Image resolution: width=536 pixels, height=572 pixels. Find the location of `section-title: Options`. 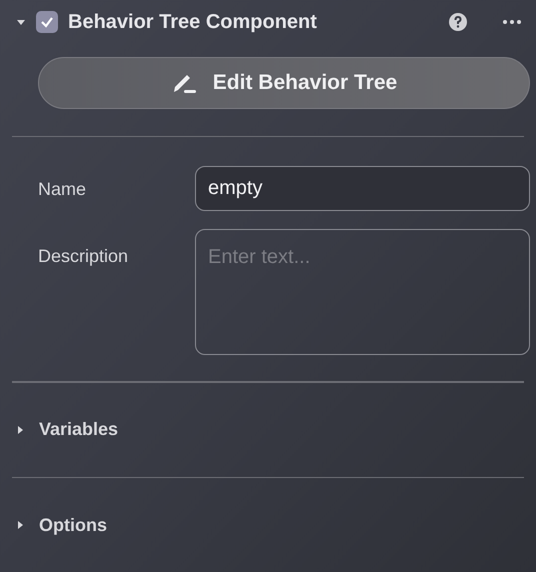

section-title: Options is located at coordinates (73, 525).